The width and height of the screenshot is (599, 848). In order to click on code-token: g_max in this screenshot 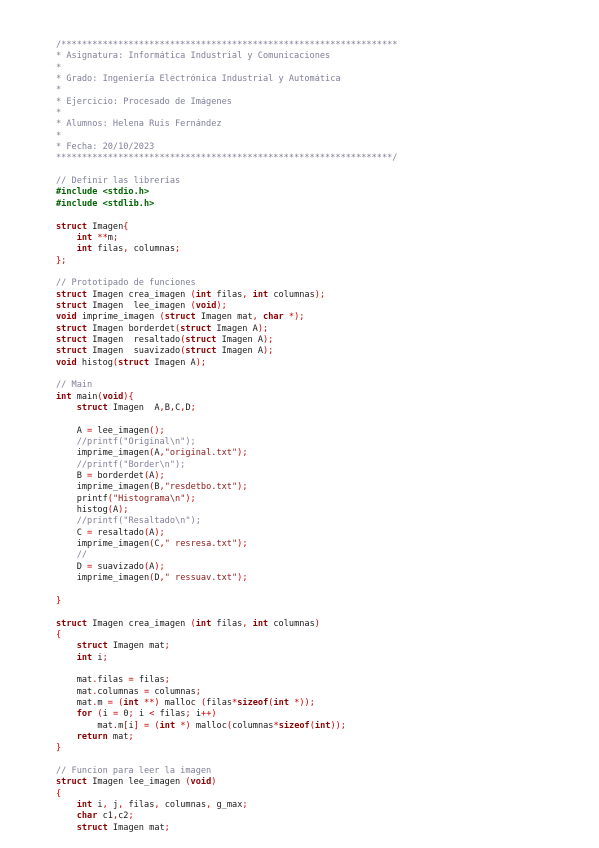, I will do `click(227, 805)`.